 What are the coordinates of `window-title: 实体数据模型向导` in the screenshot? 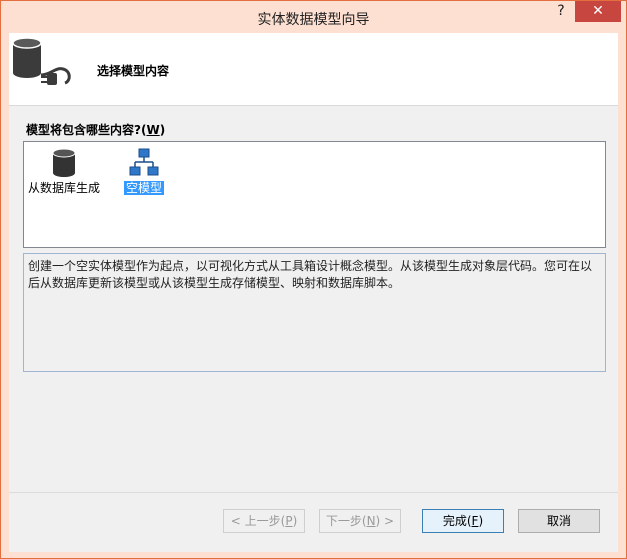 It's located at (313, 20).